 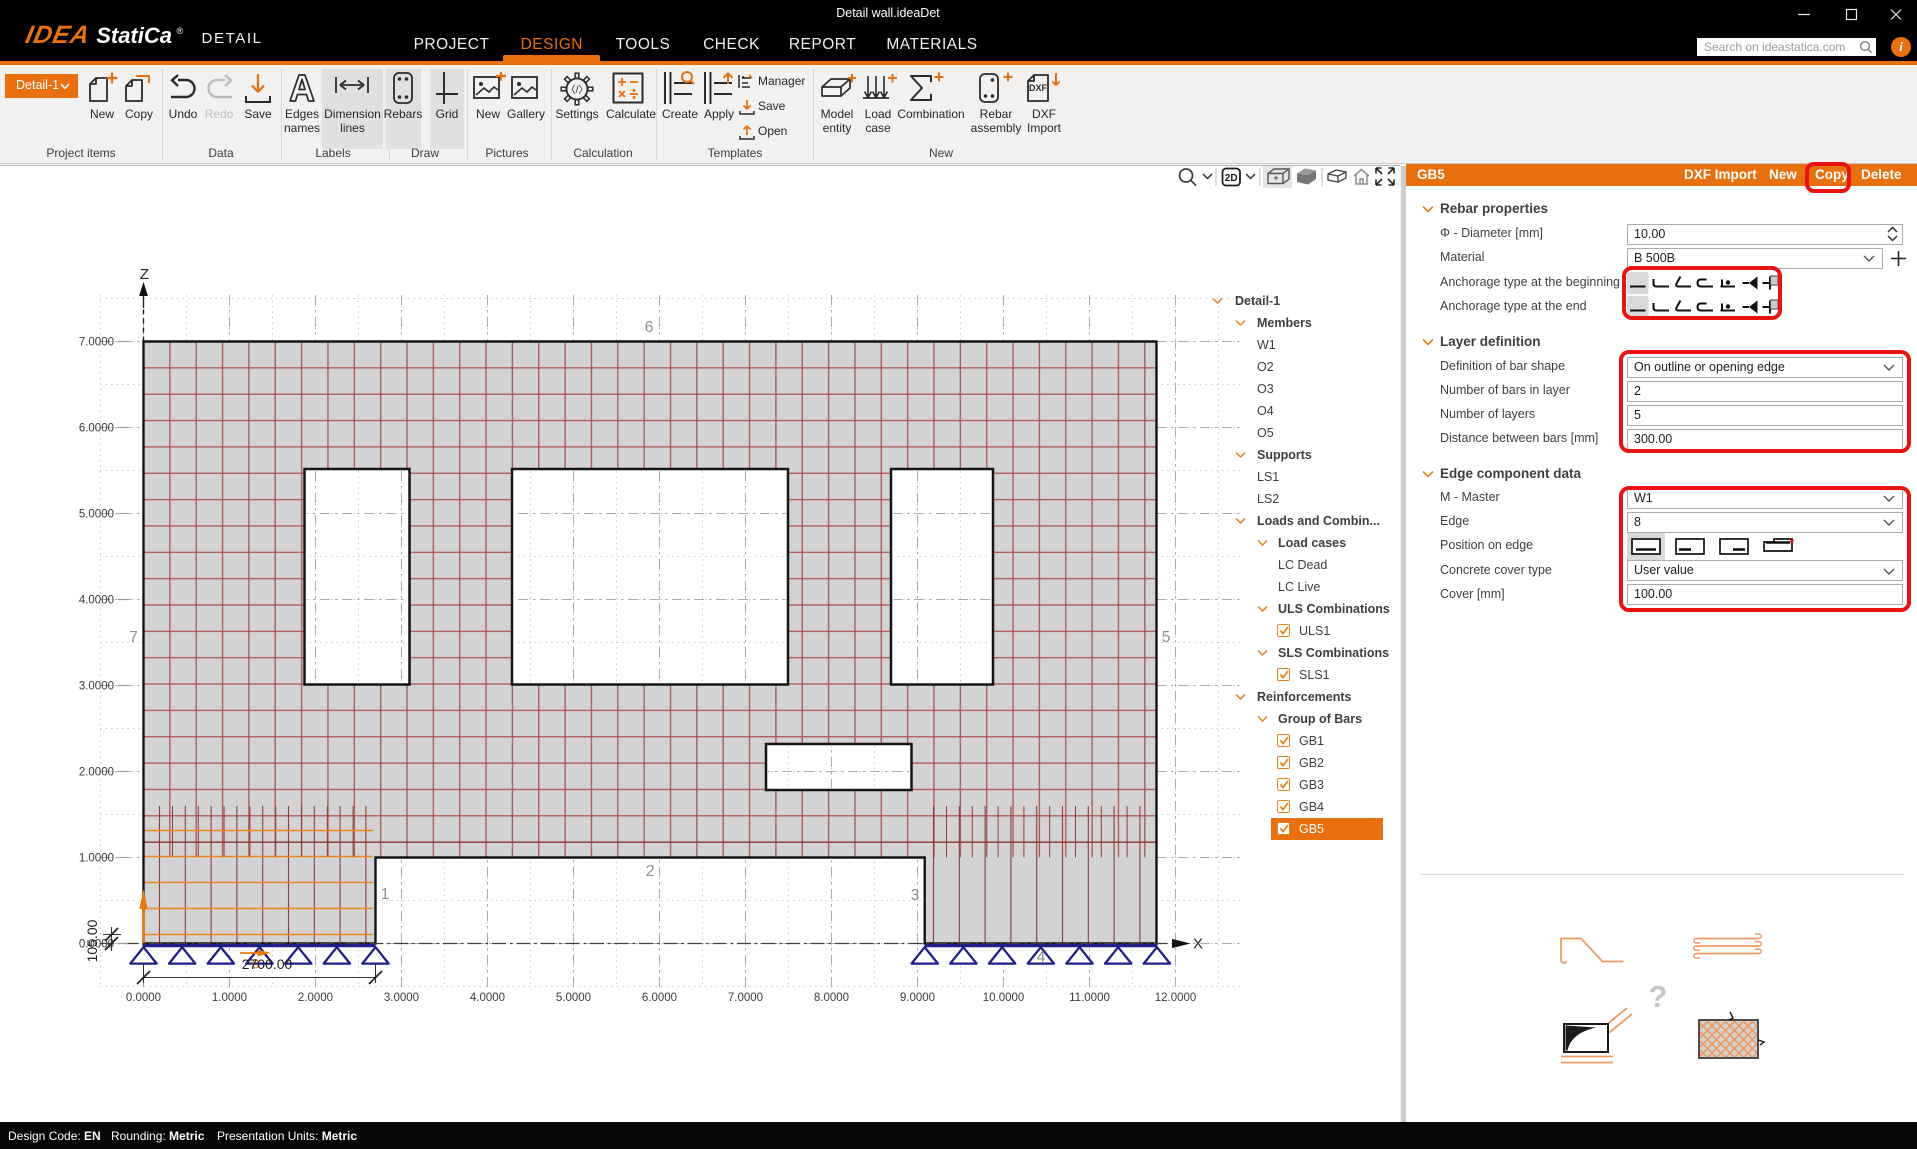 I want to click on svg-text: 105.00, so click(x=92, y=940).